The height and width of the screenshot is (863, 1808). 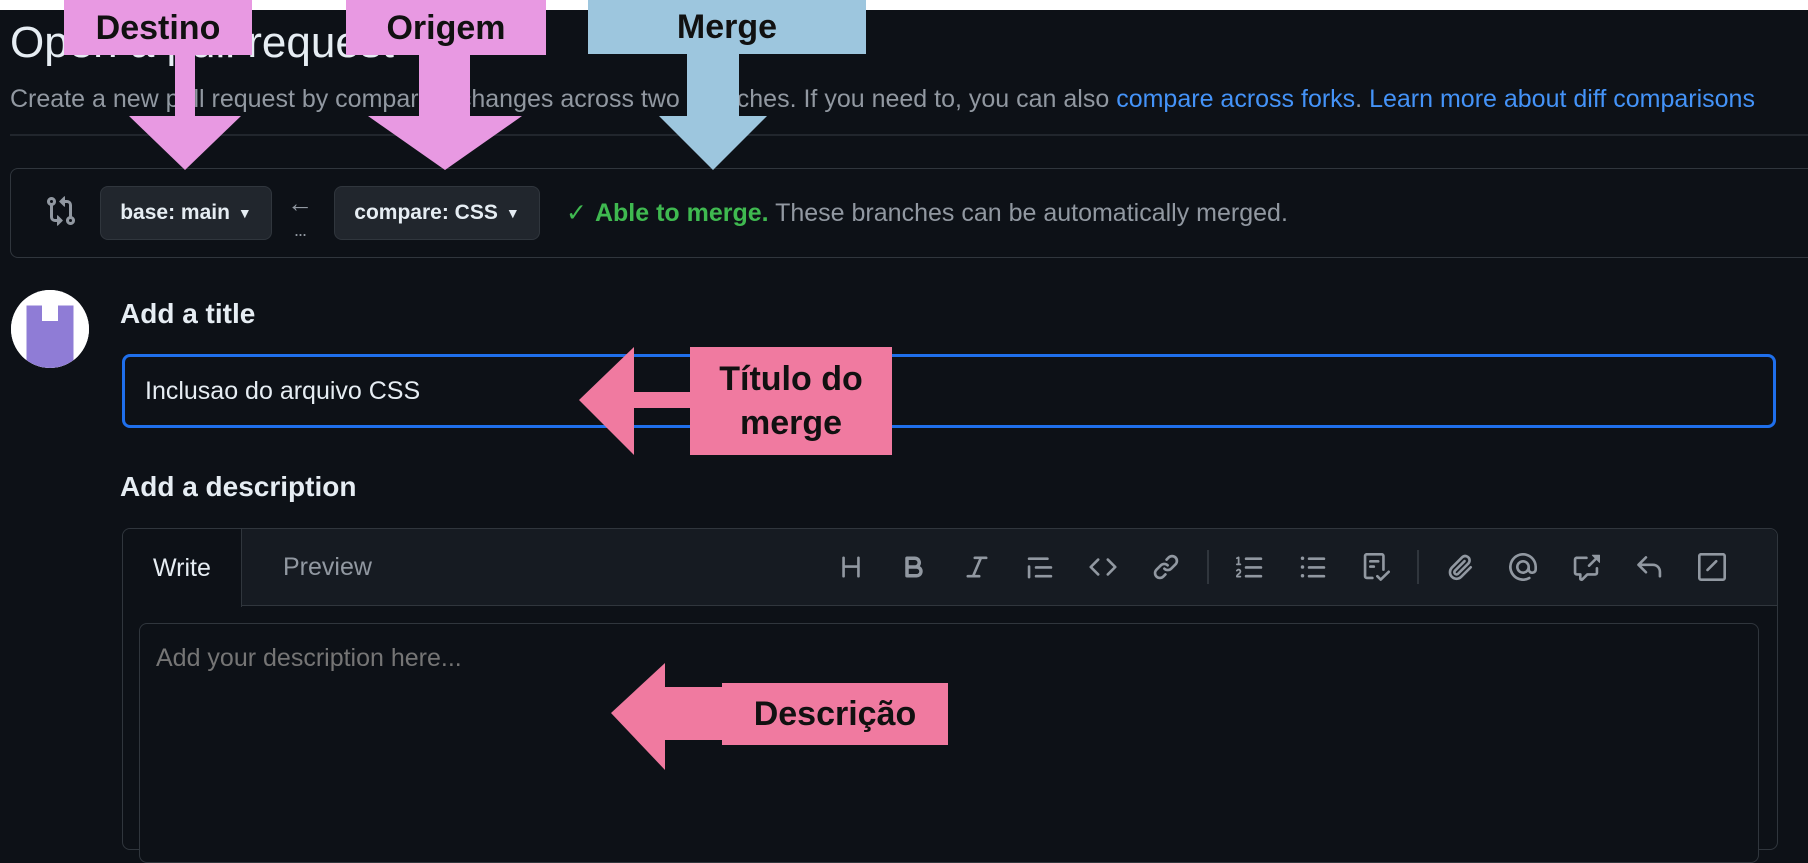 What do you see at coordinates (1649, 567) in the screenshot?
I see `reply-icon` at bounding box center [1649, 567].